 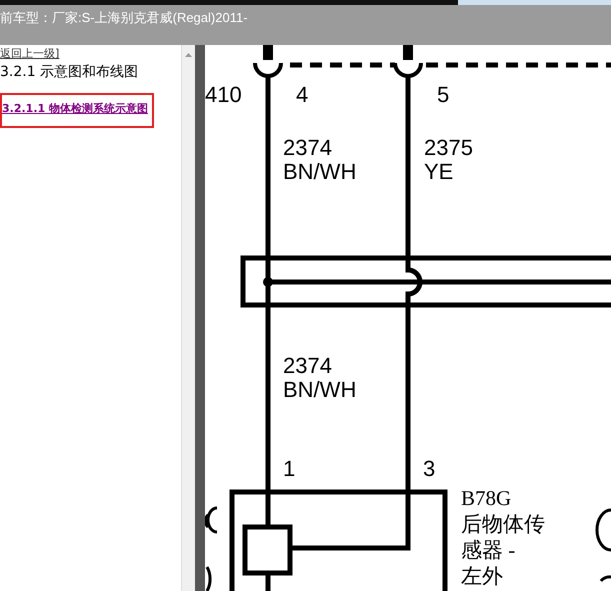 What do you see at coordinates (302, 94) in the screenshot?
I see `pin-label: 4` at bounding box center [302, 94].